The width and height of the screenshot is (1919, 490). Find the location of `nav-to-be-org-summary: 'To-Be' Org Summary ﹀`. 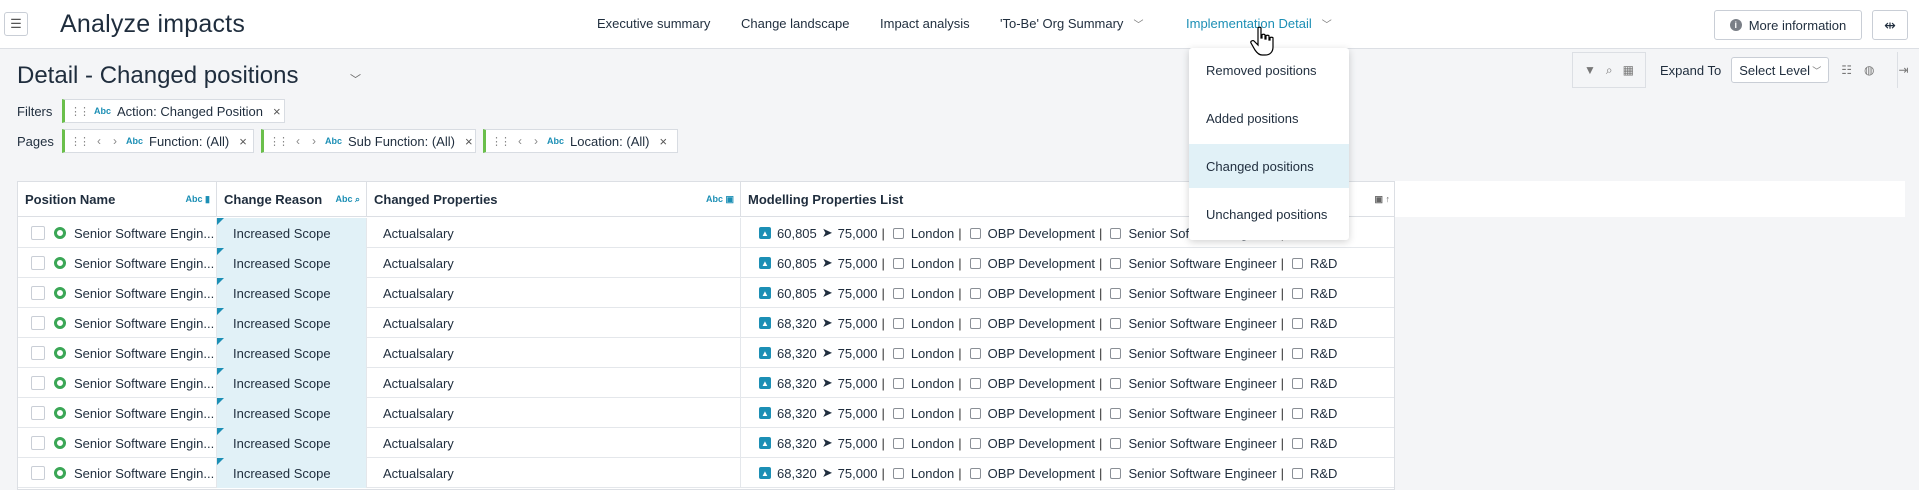

nav-to-be-org-summary: 'To-Be' Org Summary ﹀ is located at coordinates (1071, 23).